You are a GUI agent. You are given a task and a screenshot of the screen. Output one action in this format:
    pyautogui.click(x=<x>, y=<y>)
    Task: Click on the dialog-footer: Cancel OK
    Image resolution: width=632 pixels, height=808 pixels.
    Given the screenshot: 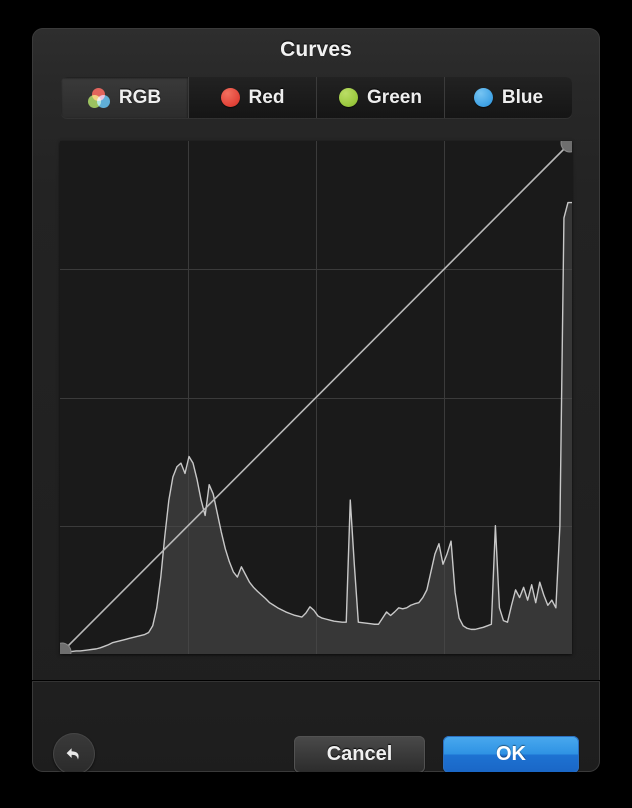 What is the action you would take?
    pyautogui.click(x=316, y=727)
    